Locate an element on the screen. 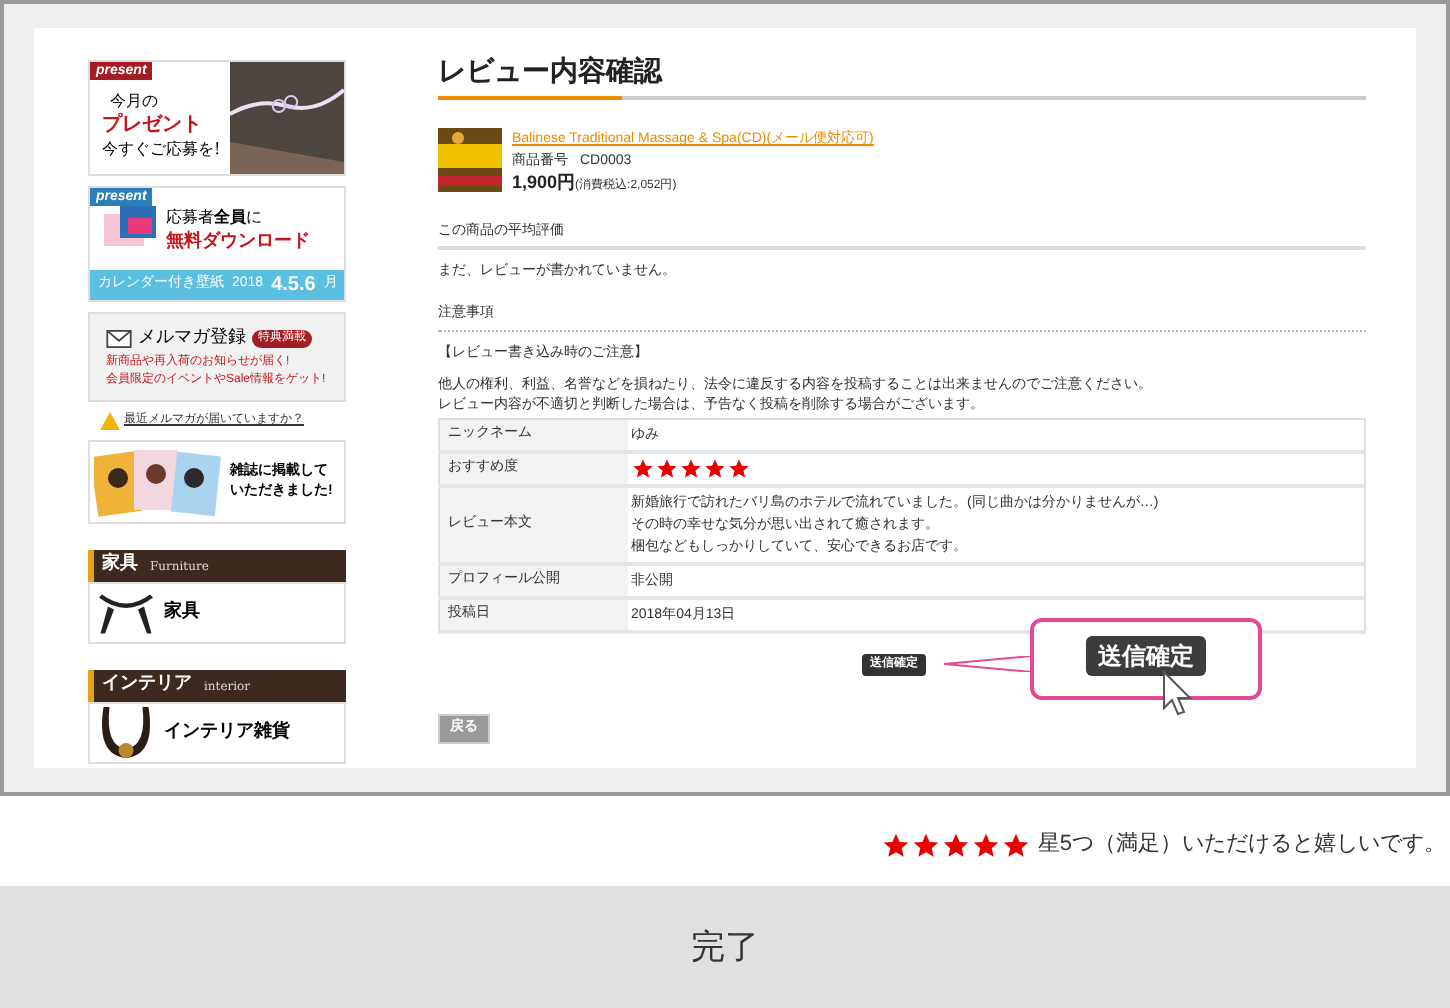  banner-title: メルマガ登録 is located at coordinates (192, 338).